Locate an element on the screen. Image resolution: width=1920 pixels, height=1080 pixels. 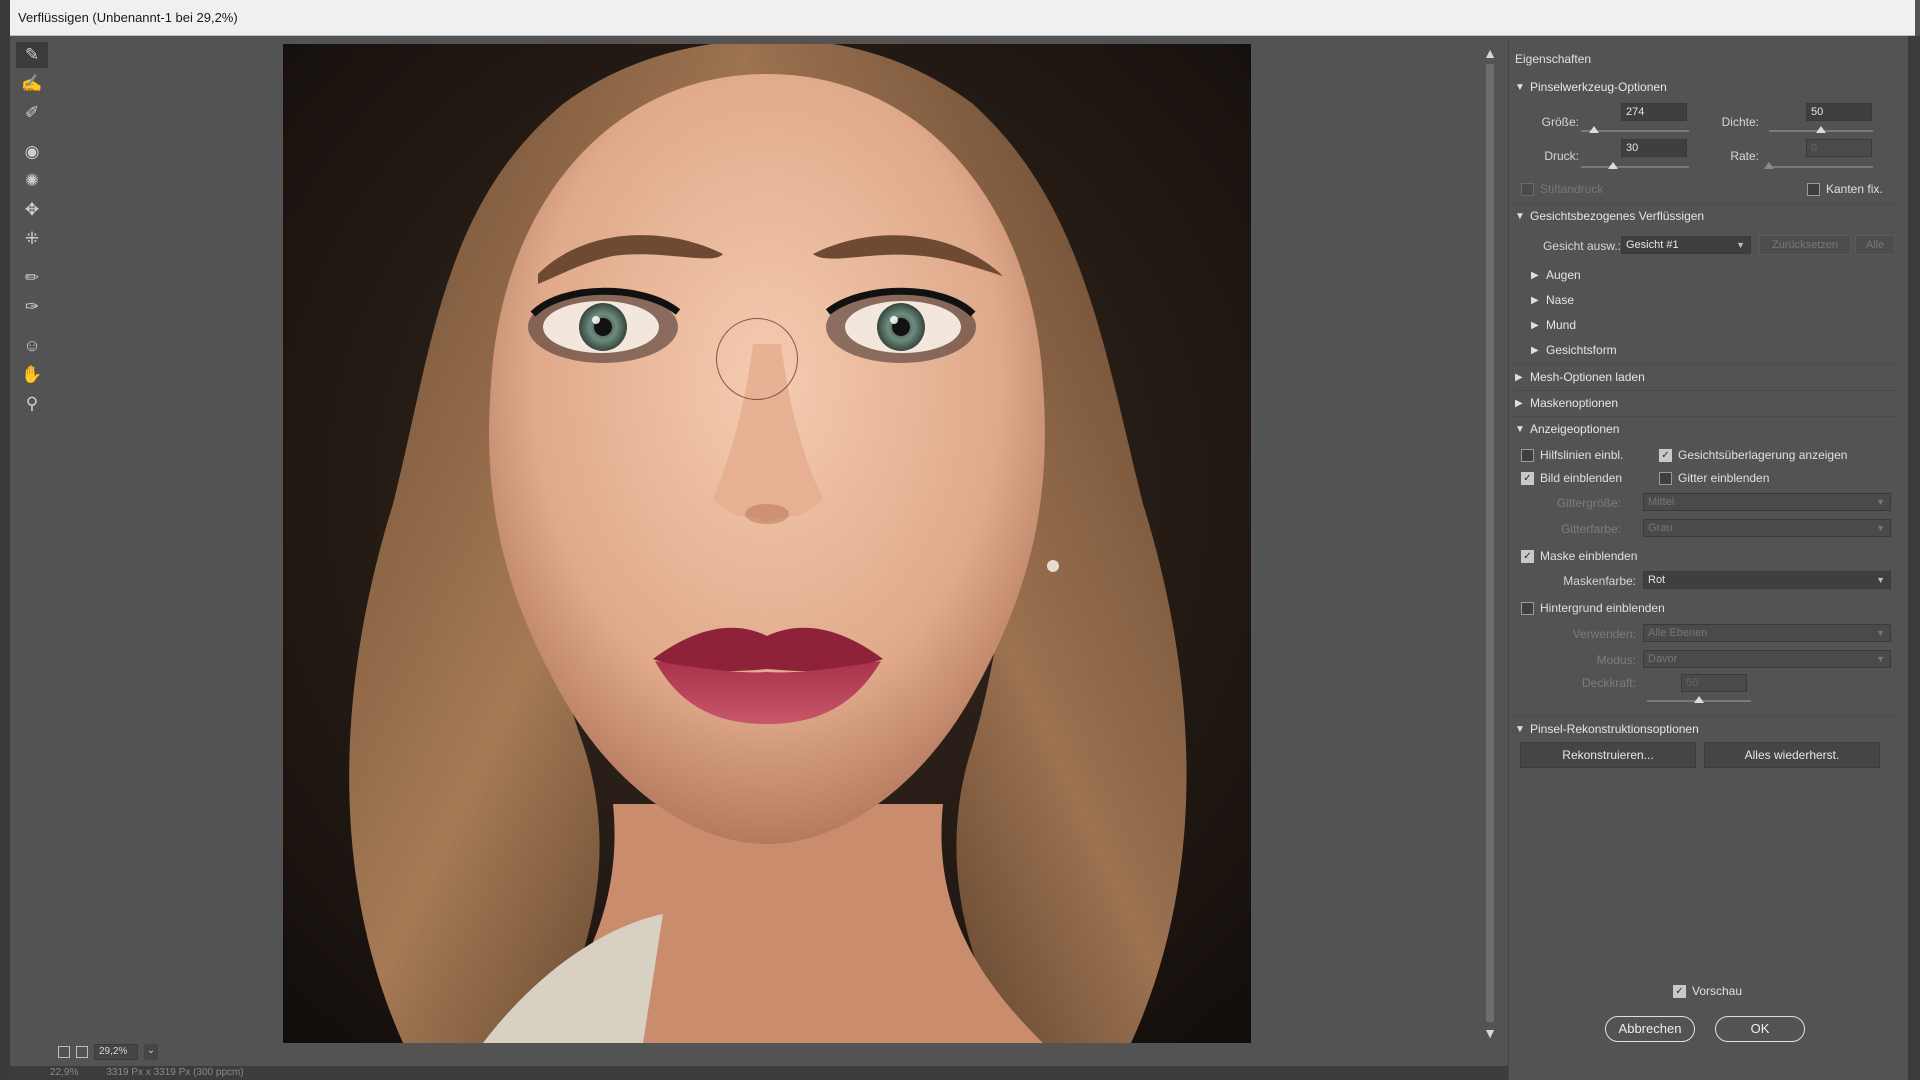
zoom-out-button is located at coordinates (64, 1052).